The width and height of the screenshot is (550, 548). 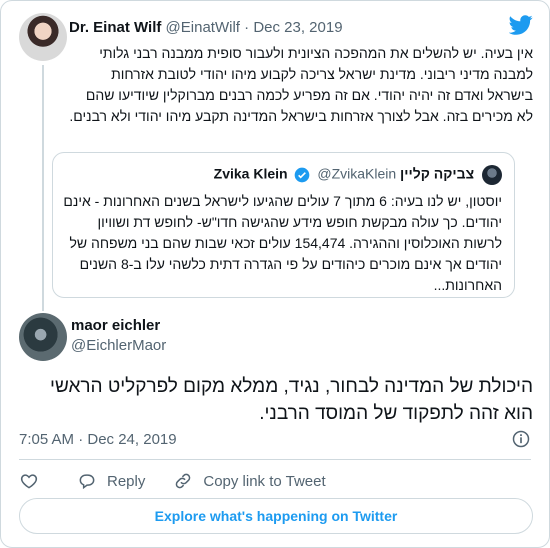 I want to click on quoted-author-handle: @ZvikaKlein, so click(x=357, y=173).